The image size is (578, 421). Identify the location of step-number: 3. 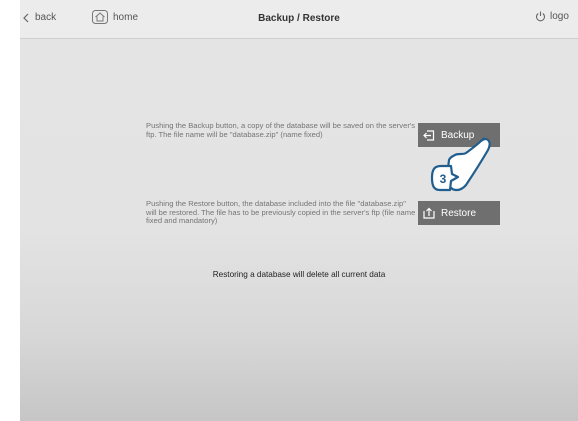
(443, 179).